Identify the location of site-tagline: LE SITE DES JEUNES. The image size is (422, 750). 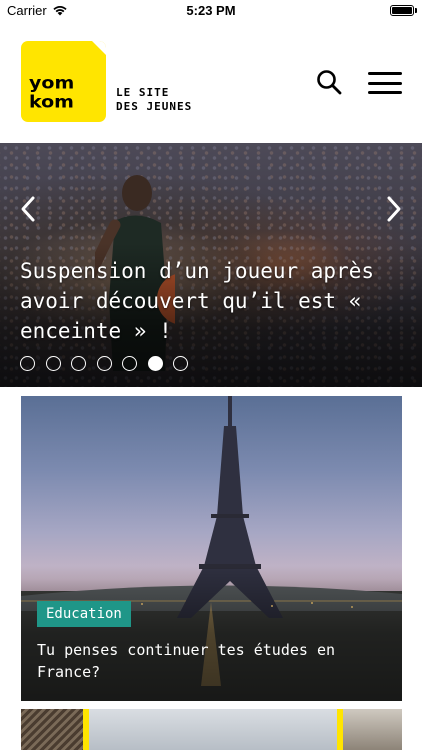
(154, 100).